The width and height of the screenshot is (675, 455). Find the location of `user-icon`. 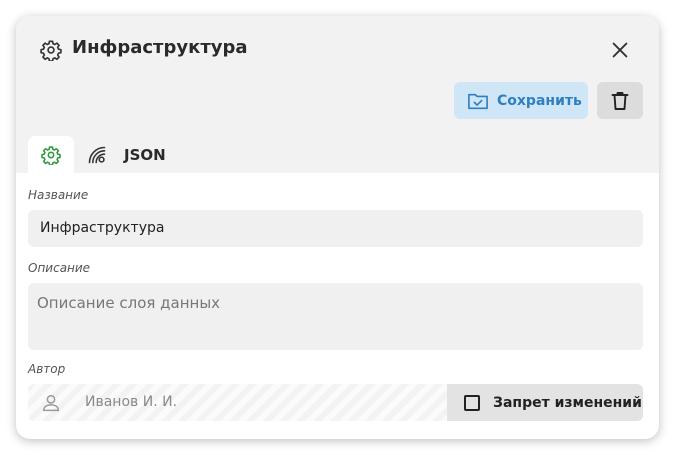

user-icon is located at coordinates (51, 403).